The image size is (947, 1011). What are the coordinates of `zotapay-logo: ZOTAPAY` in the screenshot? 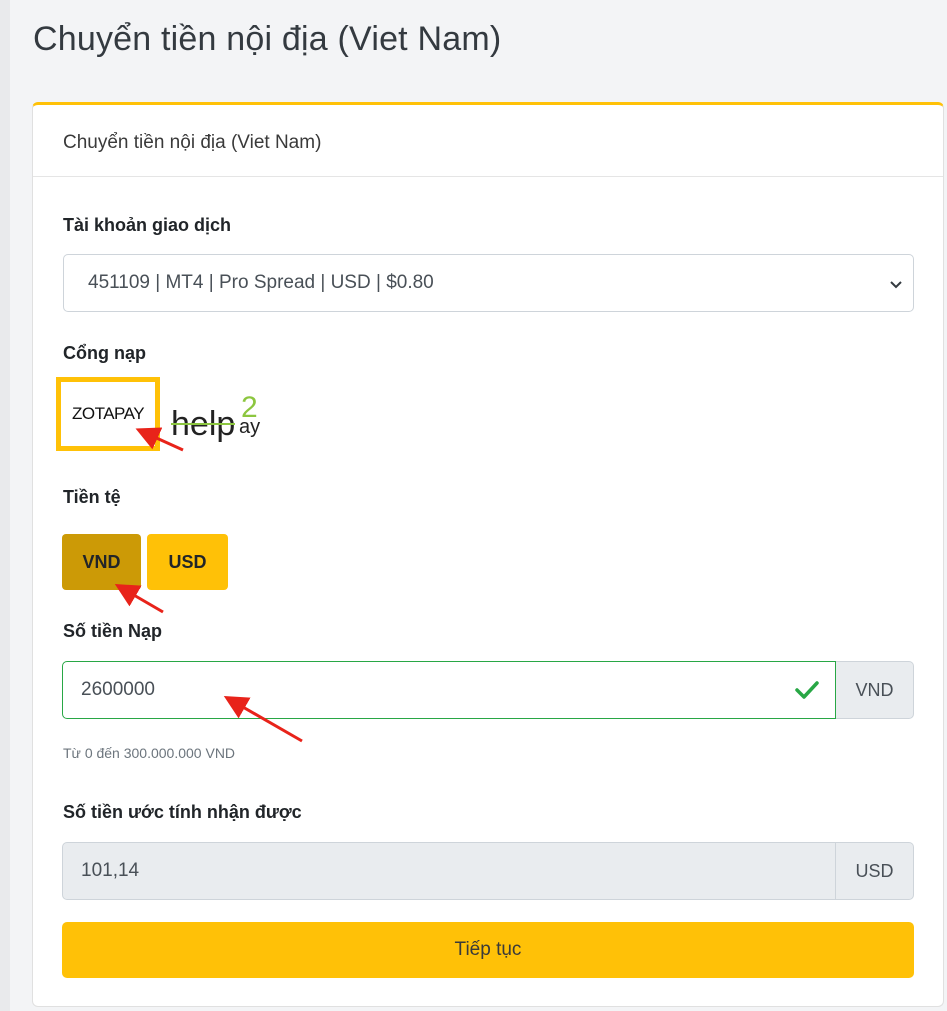 It's located at (108, 413).